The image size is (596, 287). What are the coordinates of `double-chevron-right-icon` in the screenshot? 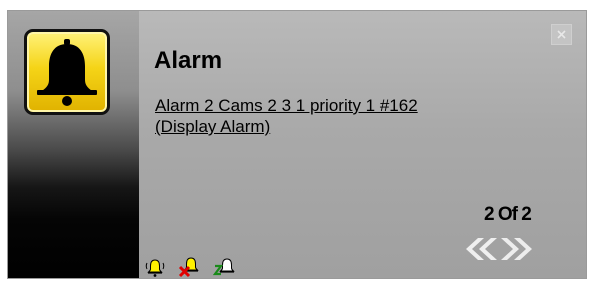 It's located at (516, 249).